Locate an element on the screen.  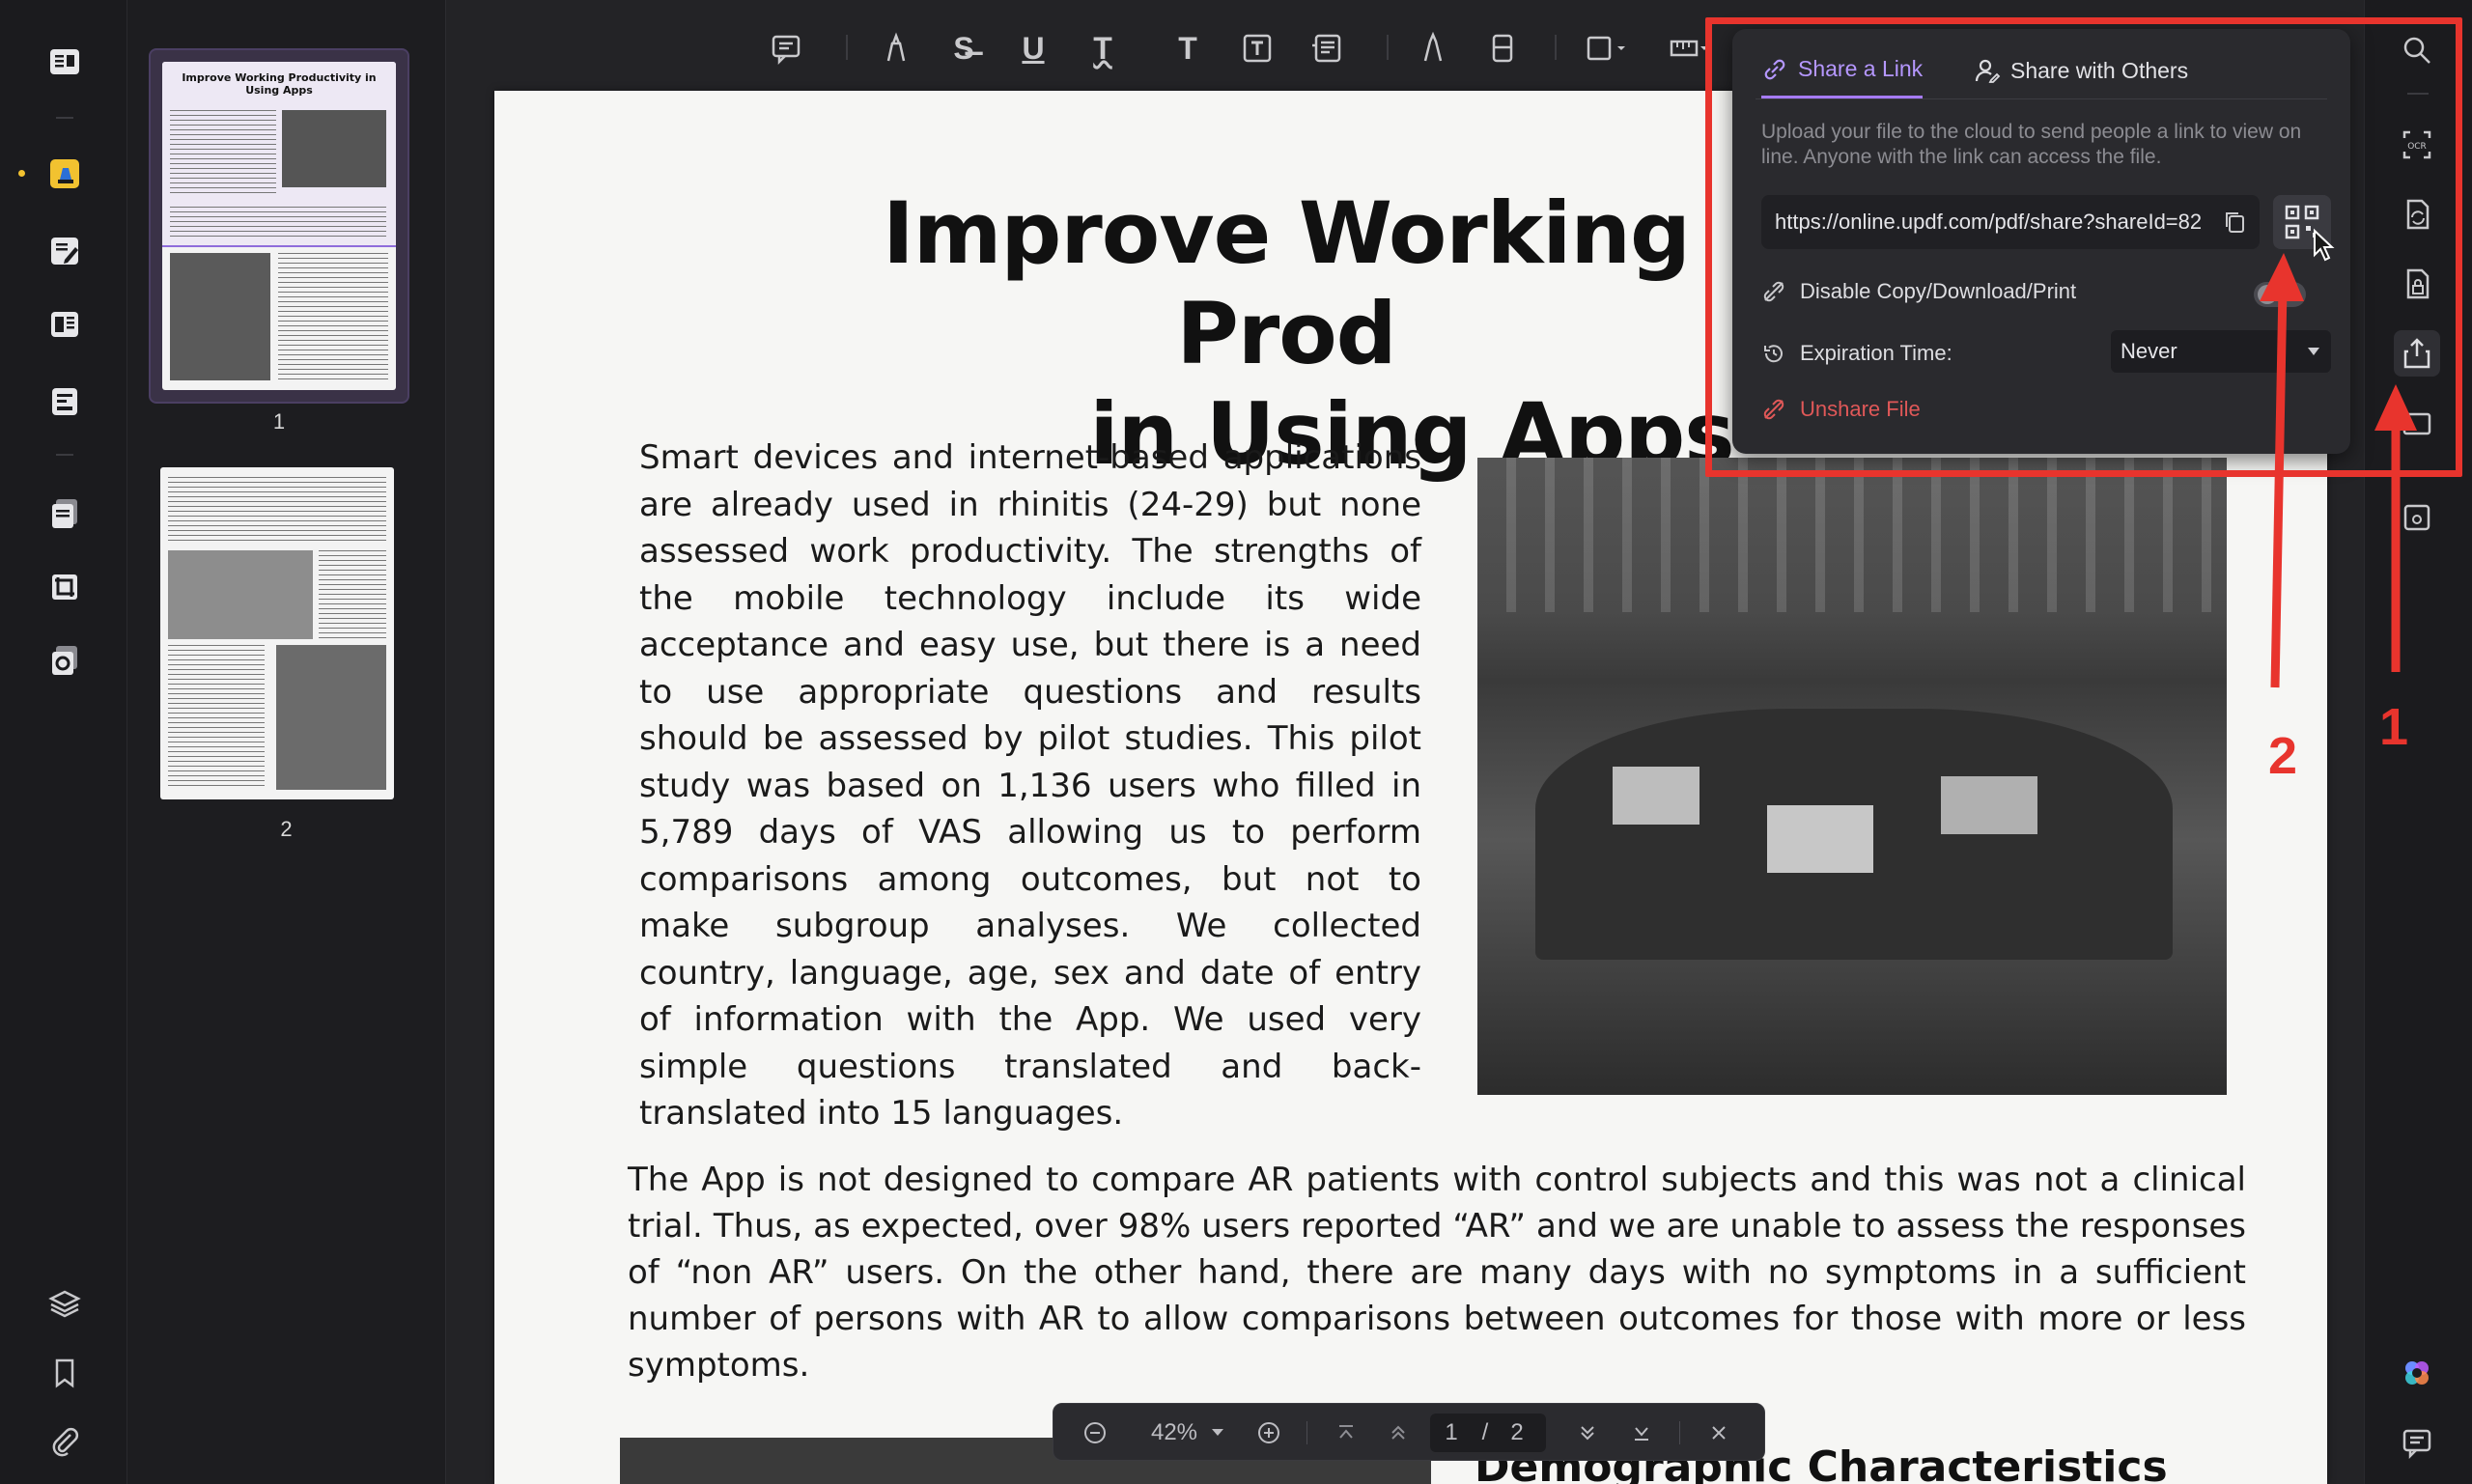
document-photo is located at coordinates (1852, 777).